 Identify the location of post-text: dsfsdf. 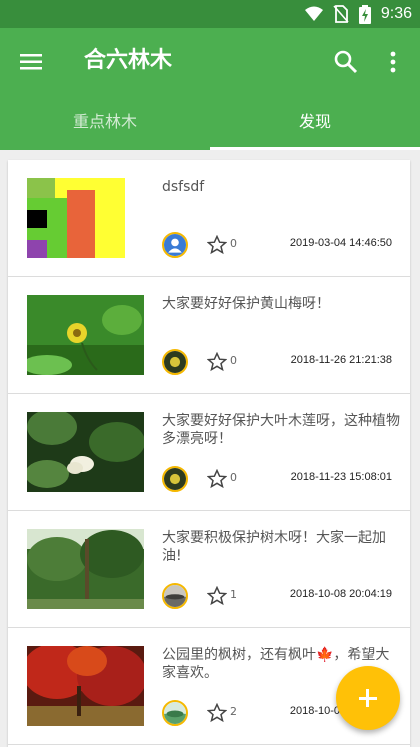
(183, 187).